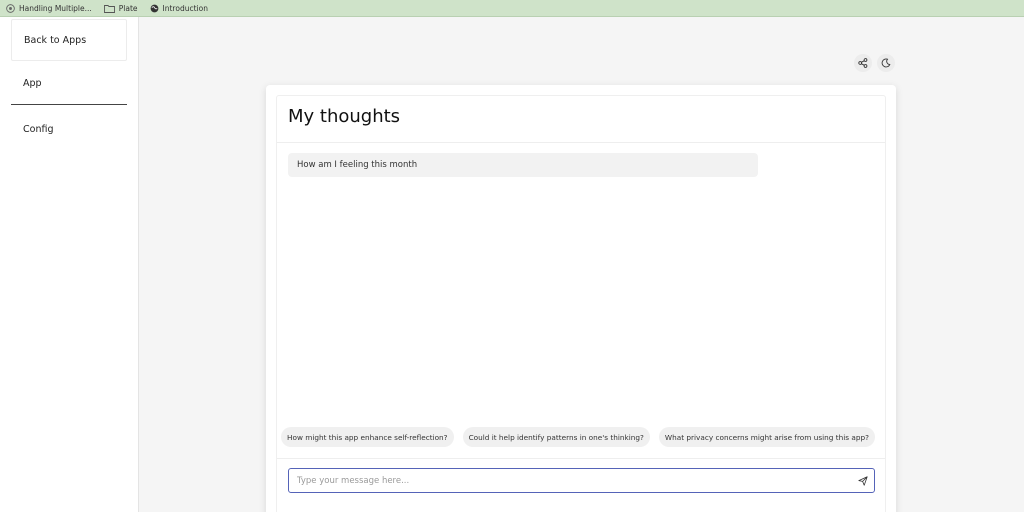  What do you see at coordinates (69, 84) in the screenshot?
I see `sidebar-item-app: App` at bounding box center [69, 84].